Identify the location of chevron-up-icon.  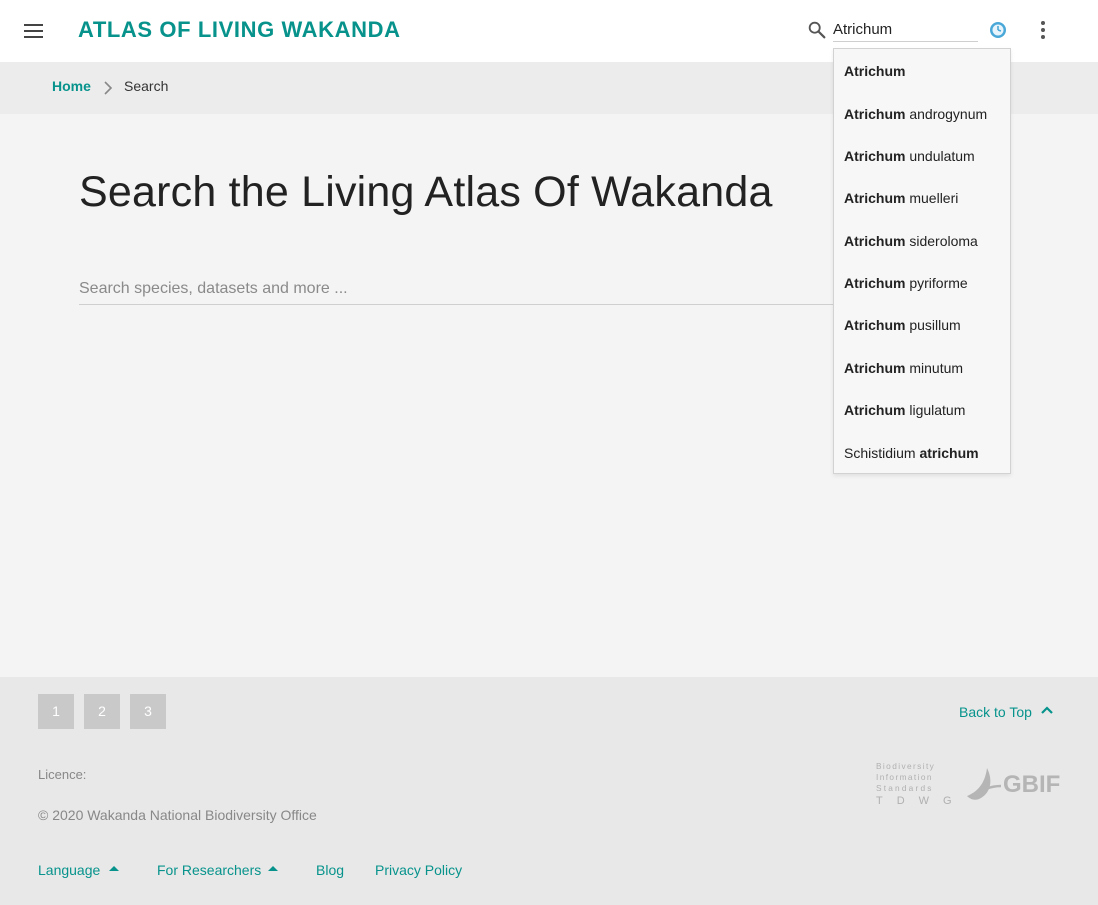
(1047, 710).